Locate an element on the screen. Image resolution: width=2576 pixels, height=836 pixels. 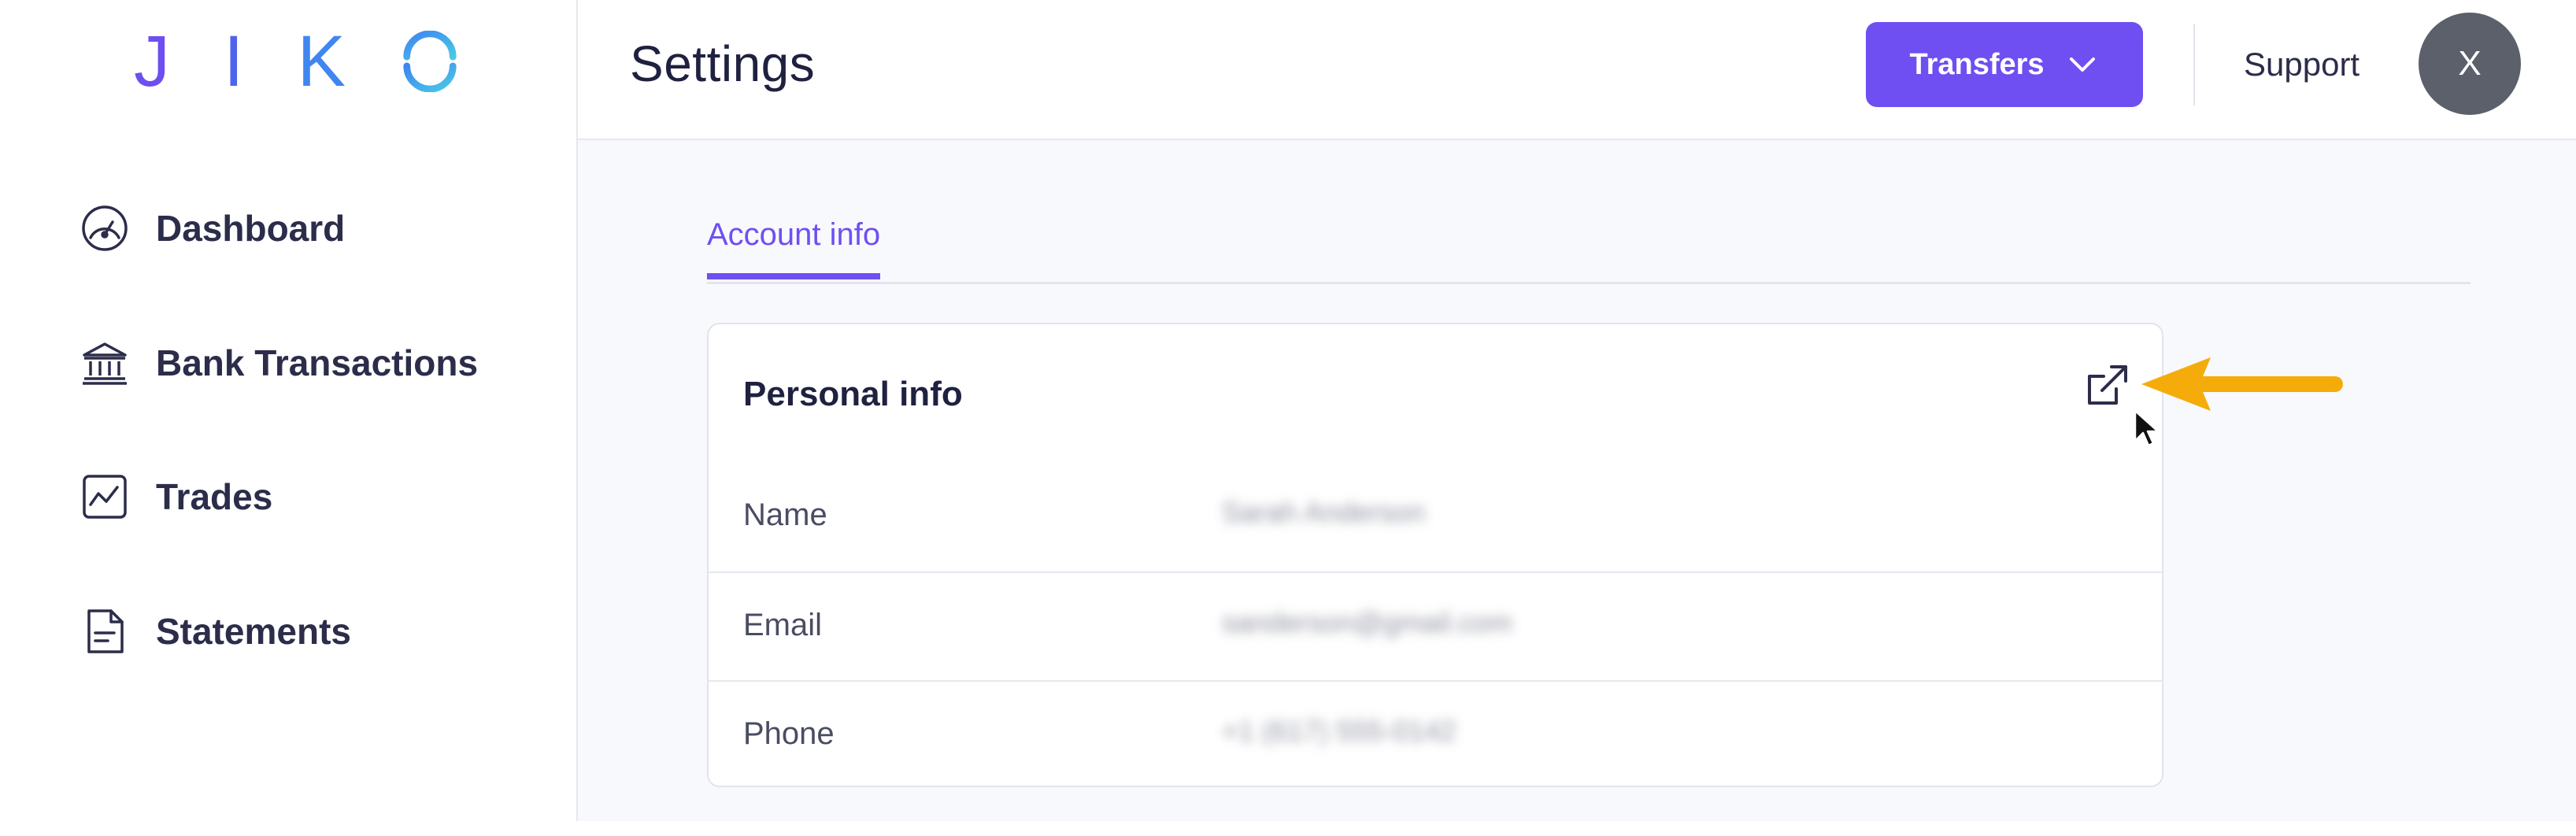
sidebar-item-label: Dashboard is located at coordinates (251, 228).